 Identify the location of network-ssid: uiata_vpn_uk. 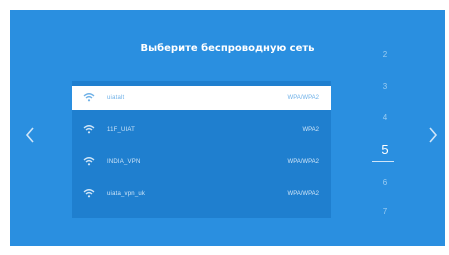
(126, 194).